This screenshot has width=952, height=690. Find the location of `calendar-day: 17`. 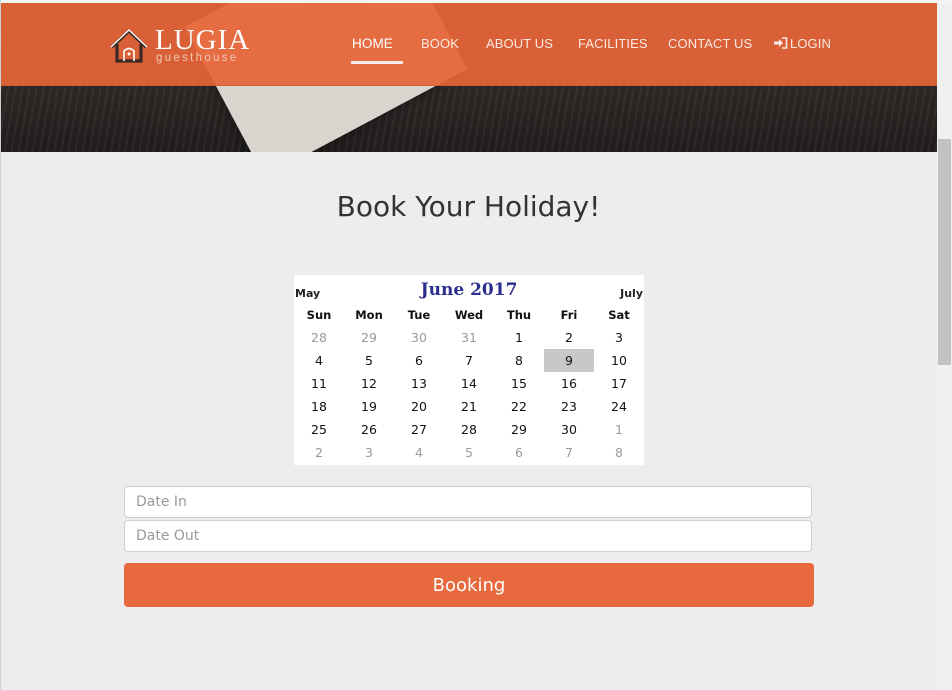

calendar-day: 17 is located at coordinates (619, 383).